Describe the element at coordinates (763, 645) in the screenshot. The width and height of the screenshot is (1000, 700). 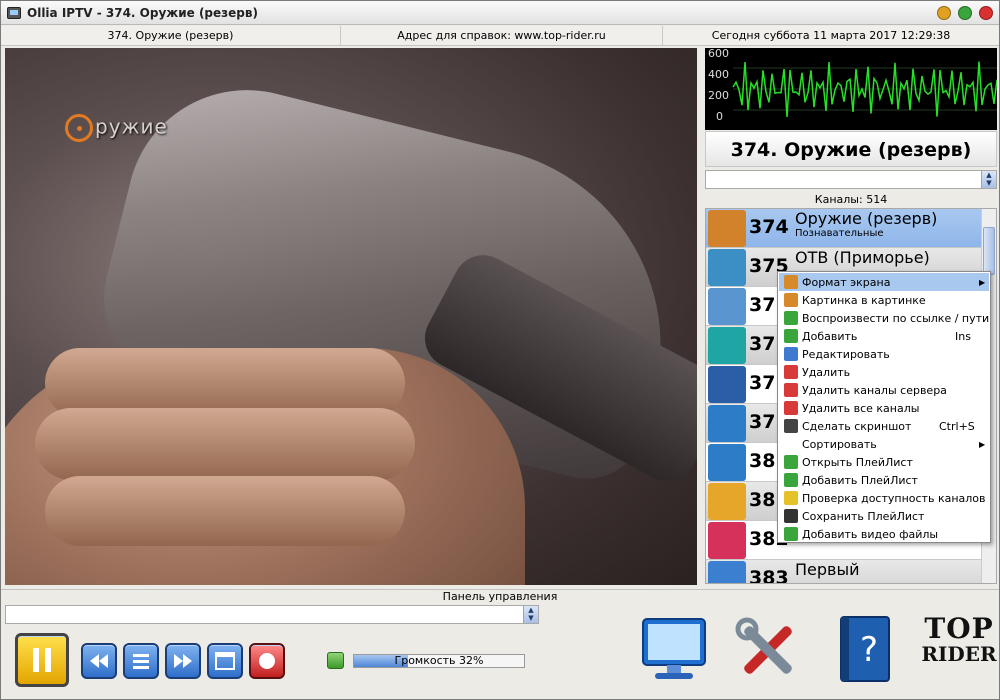
I see `tools-icon` at that location.